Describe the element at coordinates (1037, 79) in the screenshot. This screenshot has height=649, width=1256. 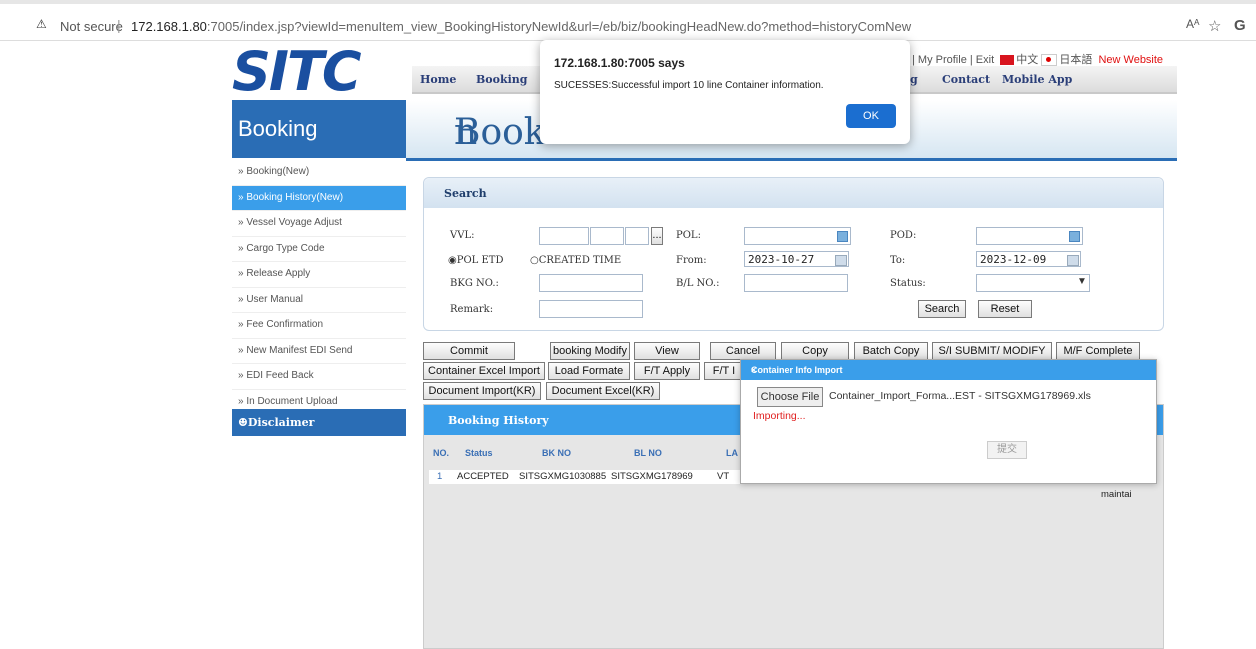
I see `nav-mobile-app: Mobile App` at that location.